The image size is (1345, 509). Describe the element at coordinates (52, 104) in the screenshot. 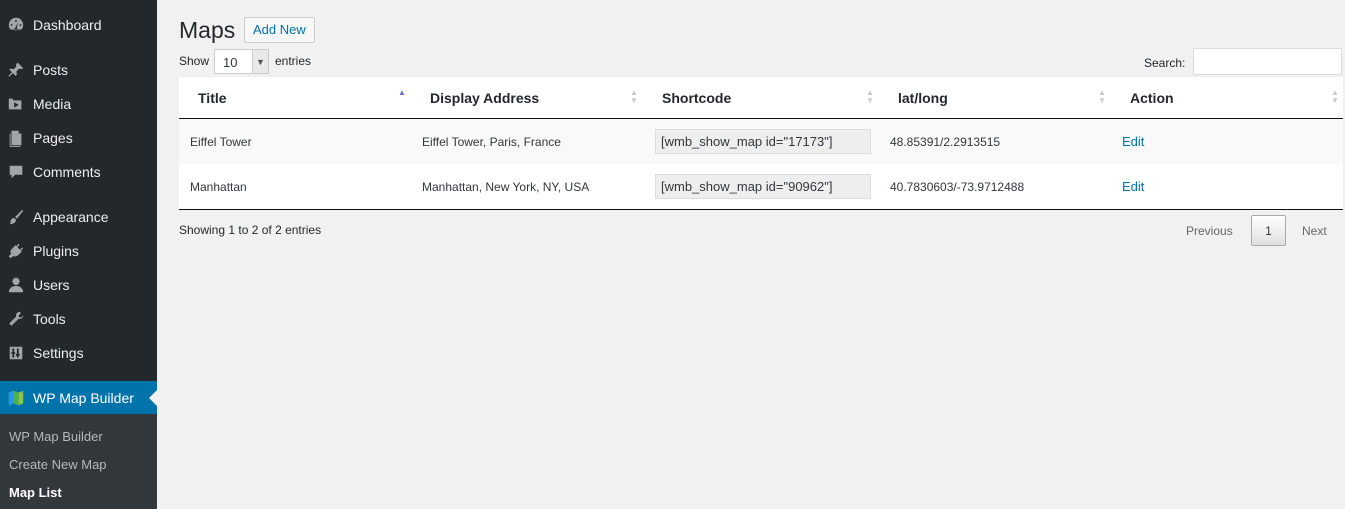

I see `menu-label: Media` at that location.